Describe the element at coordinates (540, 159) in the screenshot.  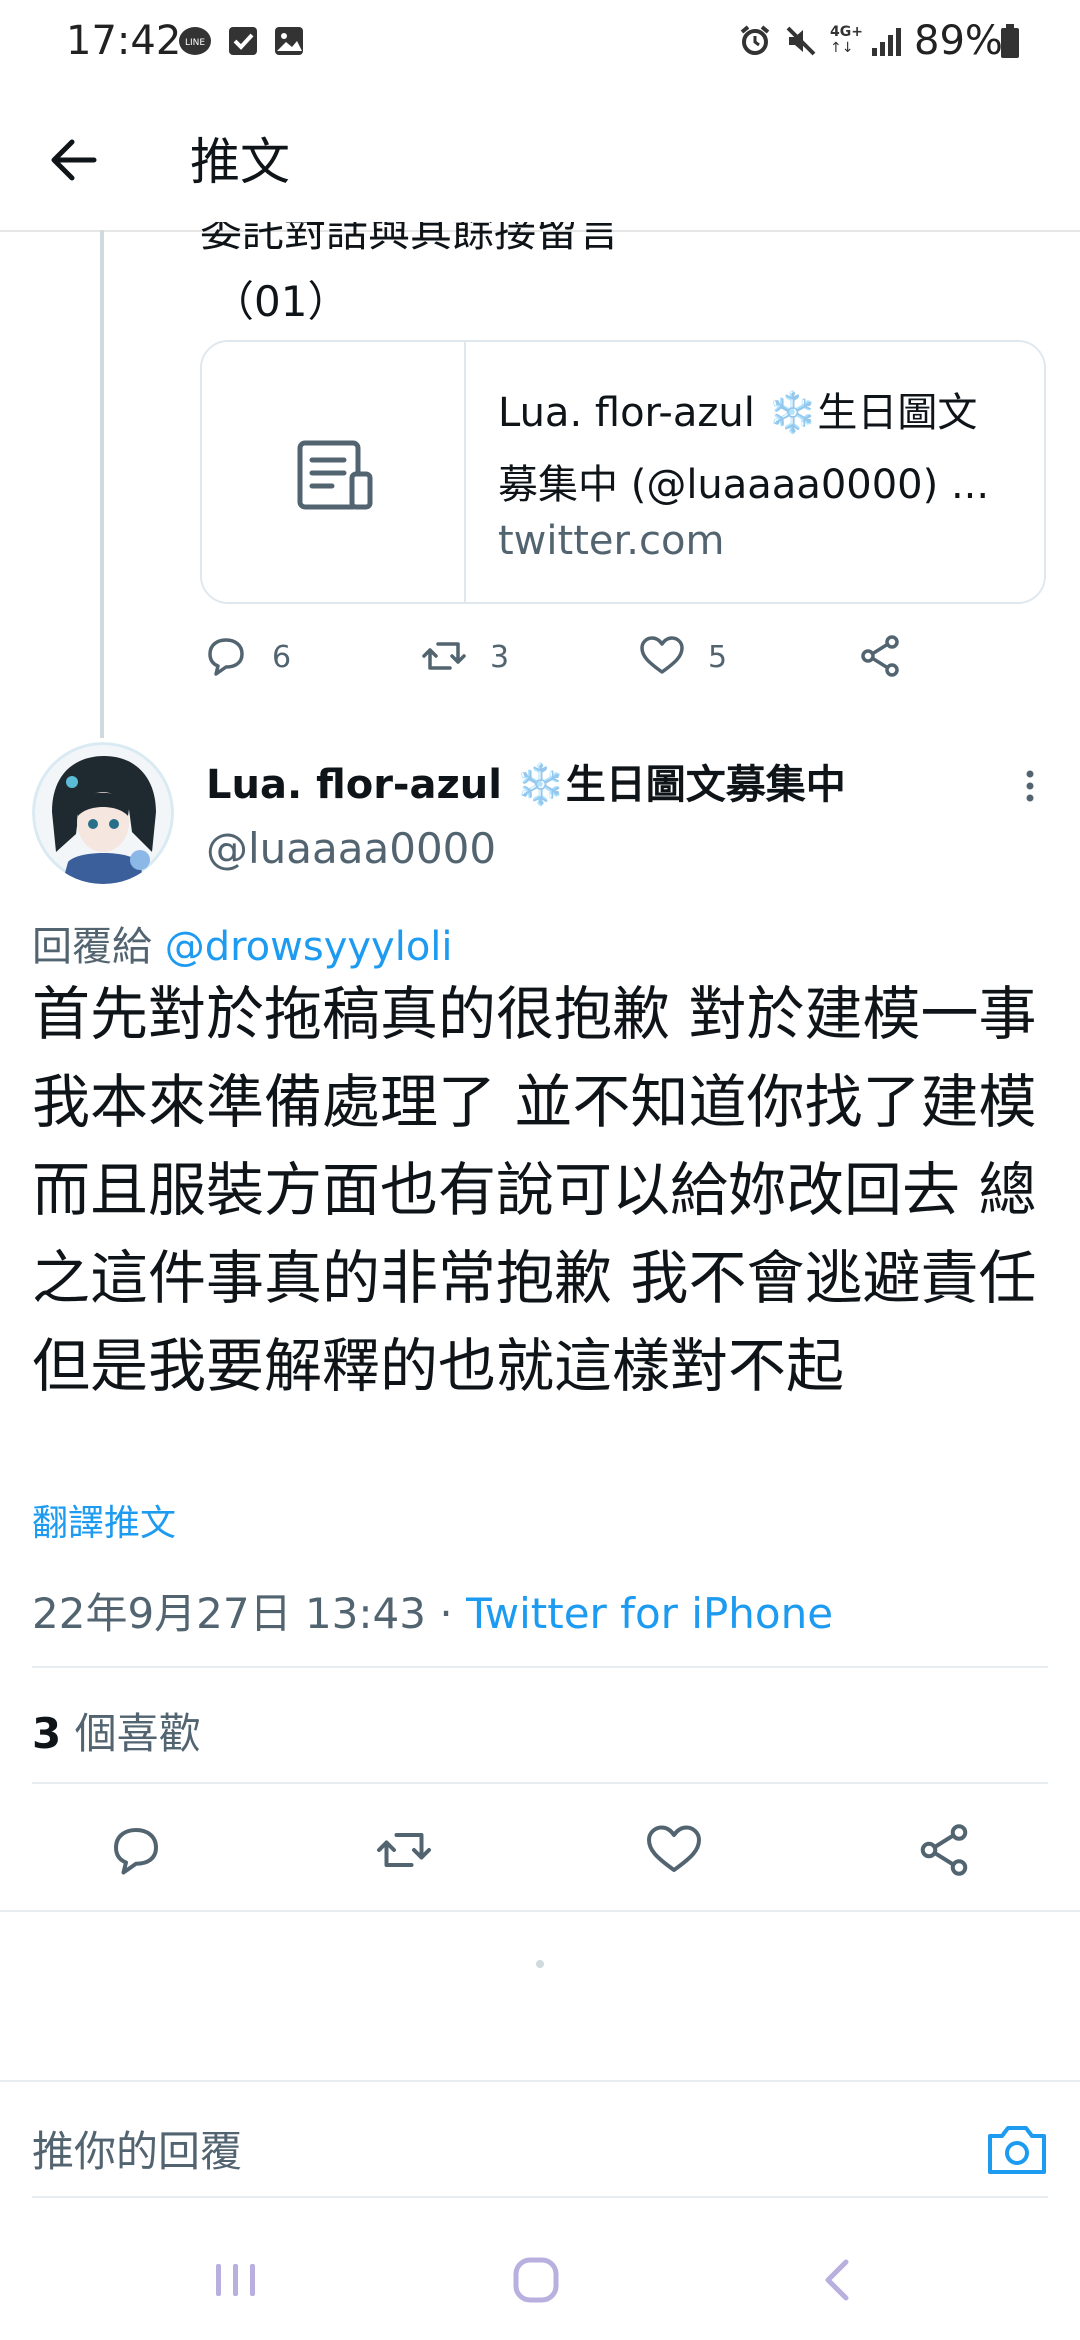
I see `top-app-bar: 推文` at that location.